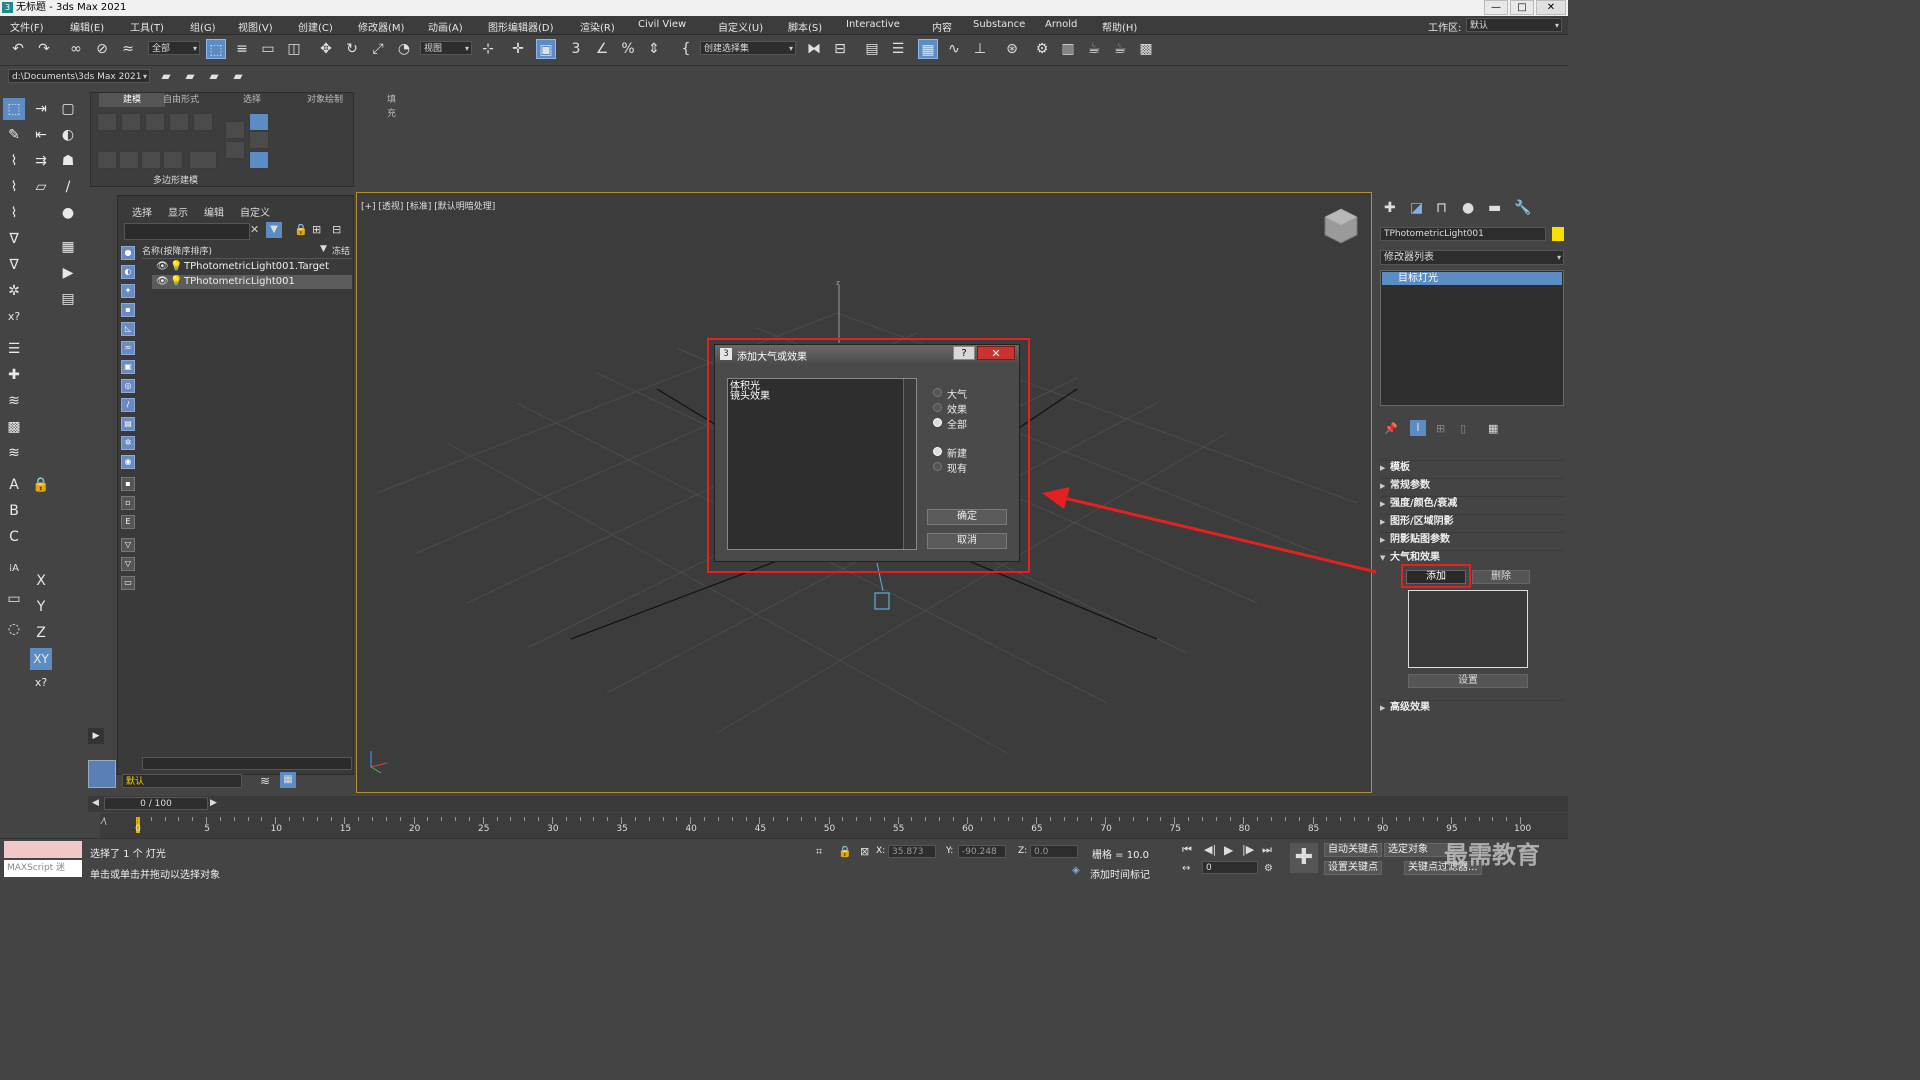  What do you see at coordinates (41, 607) in the screenshot?
I see `y-axis-icon: Y` at bounding box center [41, 607].